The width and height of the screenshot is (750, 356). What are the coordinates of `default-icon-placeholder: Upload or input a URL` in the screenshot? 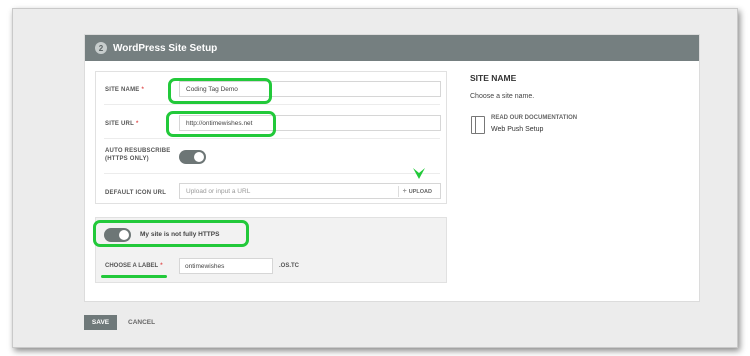 It's located at (218, 191).